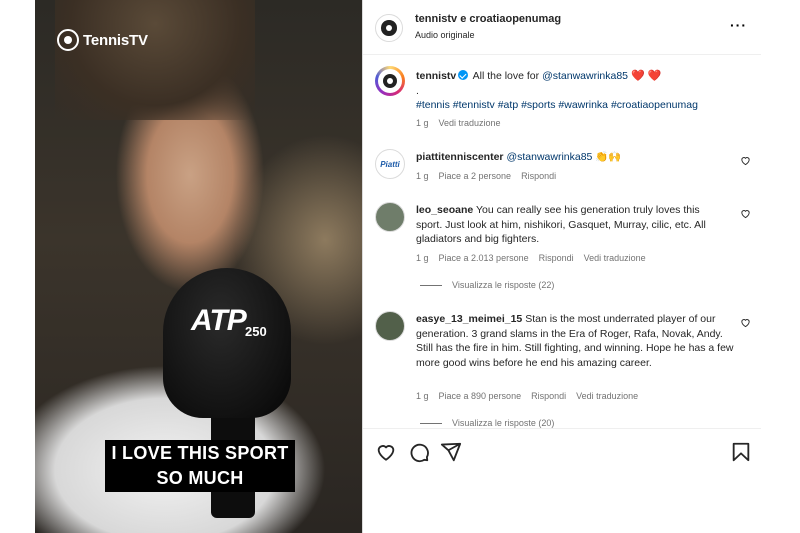 The width and height of the screenshot is (800, 533). Describe the element at coordinates (480, 396) in the screenshot. I see `comment-likes: Piace a 890 persone` at that location.